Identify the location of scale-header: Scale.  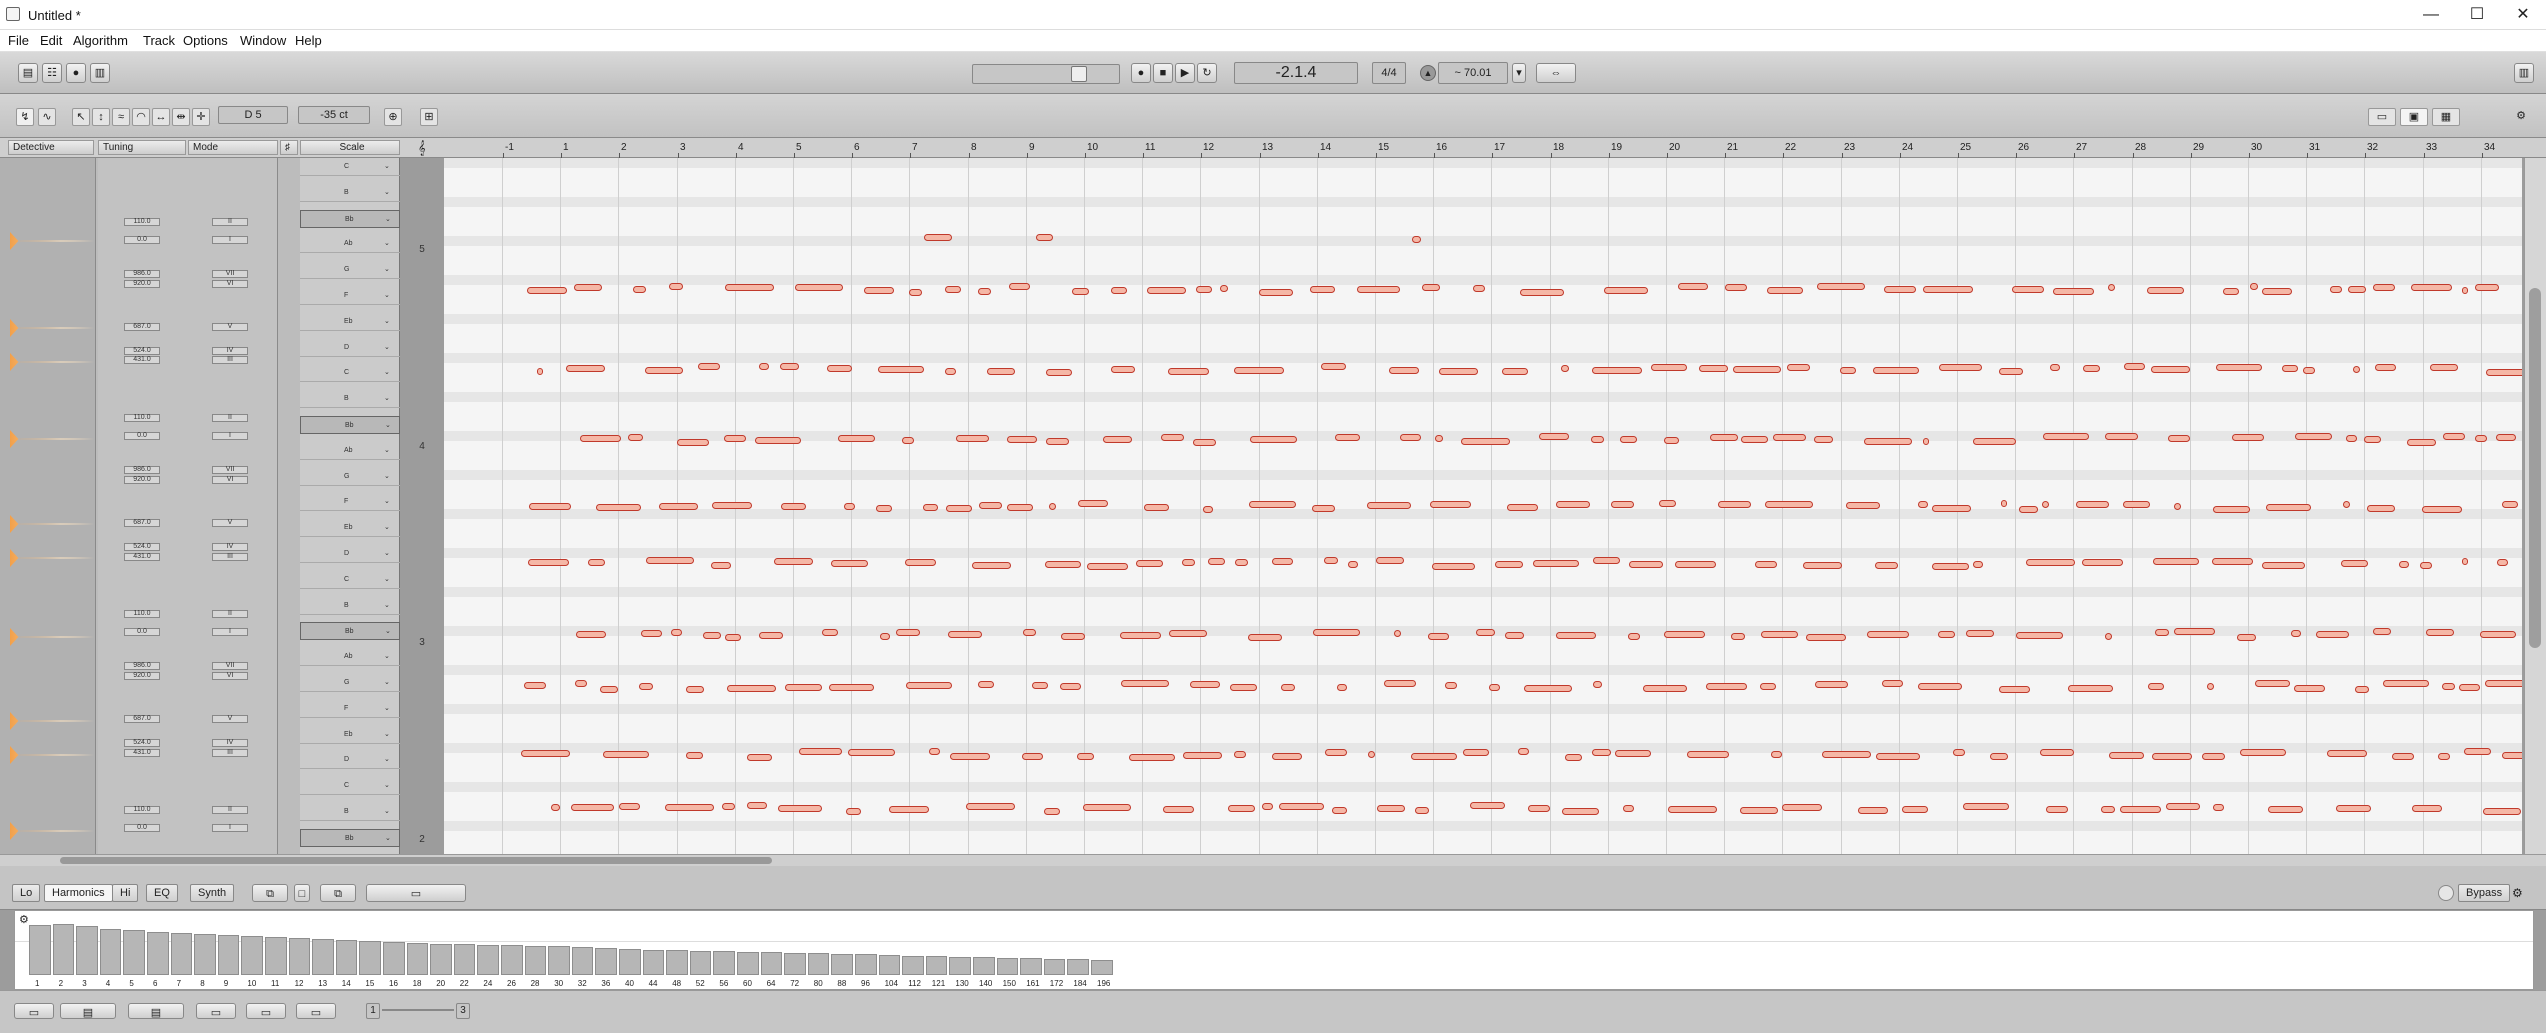
(350, 147).